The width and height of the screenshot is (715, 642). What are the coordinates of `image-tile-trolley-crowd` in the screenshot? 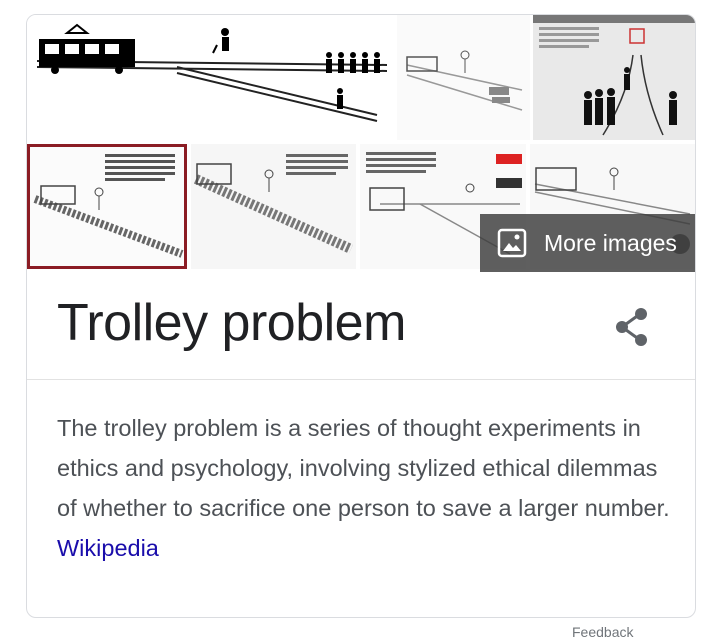 It's located at (614, 77).